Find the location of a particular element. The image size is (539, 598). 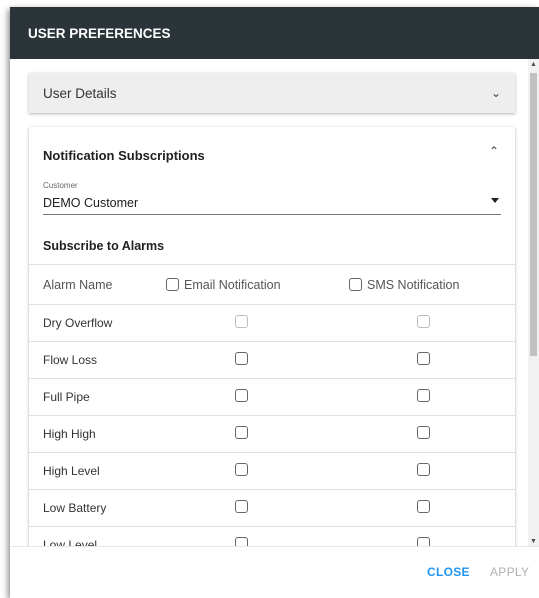

user-details-panel: User Details ⌄ is located at coordinates (272, 93).